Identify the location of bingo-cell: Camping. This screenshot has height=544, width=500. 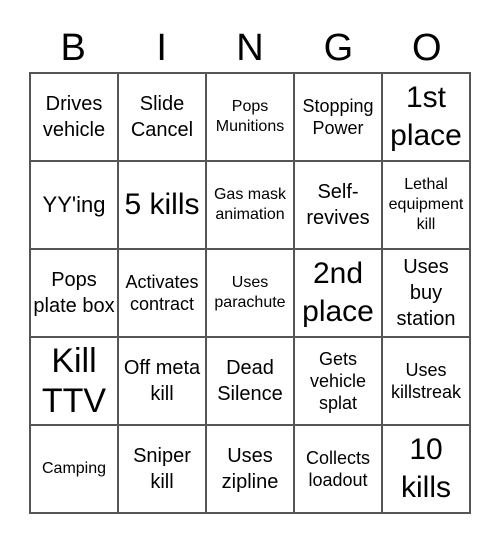
(74, 469).